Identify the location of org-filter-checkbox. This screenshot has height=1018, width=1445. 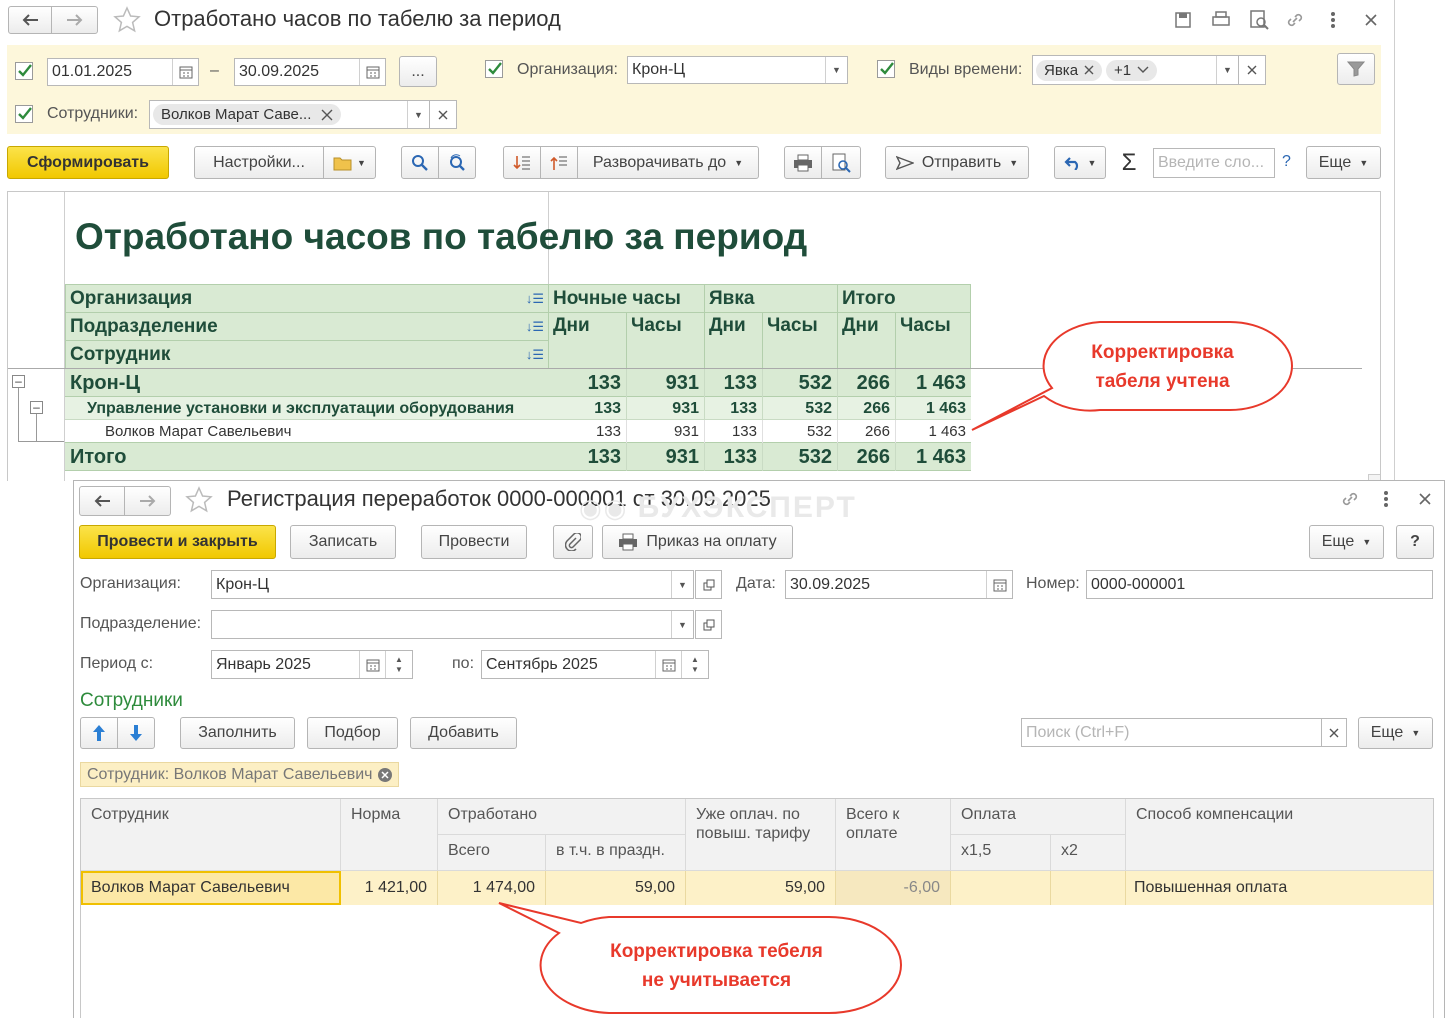
(494, 69).